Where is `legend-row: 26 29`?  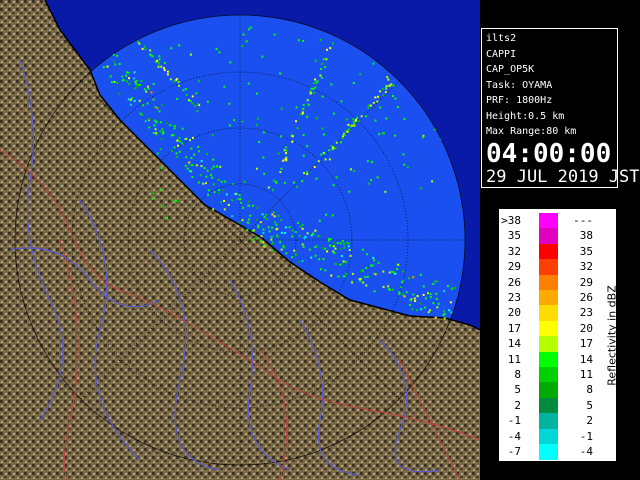
legend-row: 26 29 is located at coordinates (549, 282).